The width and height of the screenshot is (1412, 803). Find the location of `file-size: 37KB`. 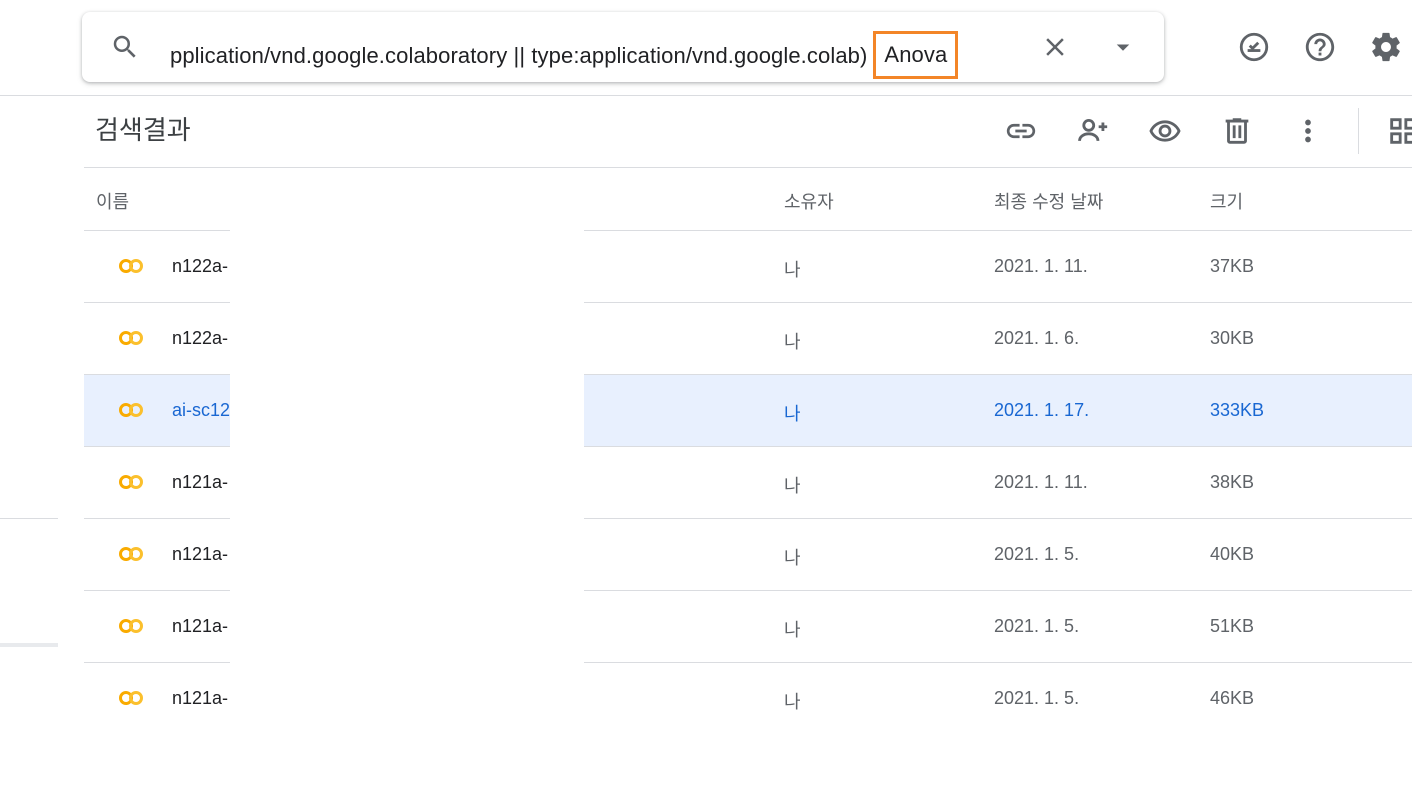

file-size: 37KB is located at coordinates (1232, 266).